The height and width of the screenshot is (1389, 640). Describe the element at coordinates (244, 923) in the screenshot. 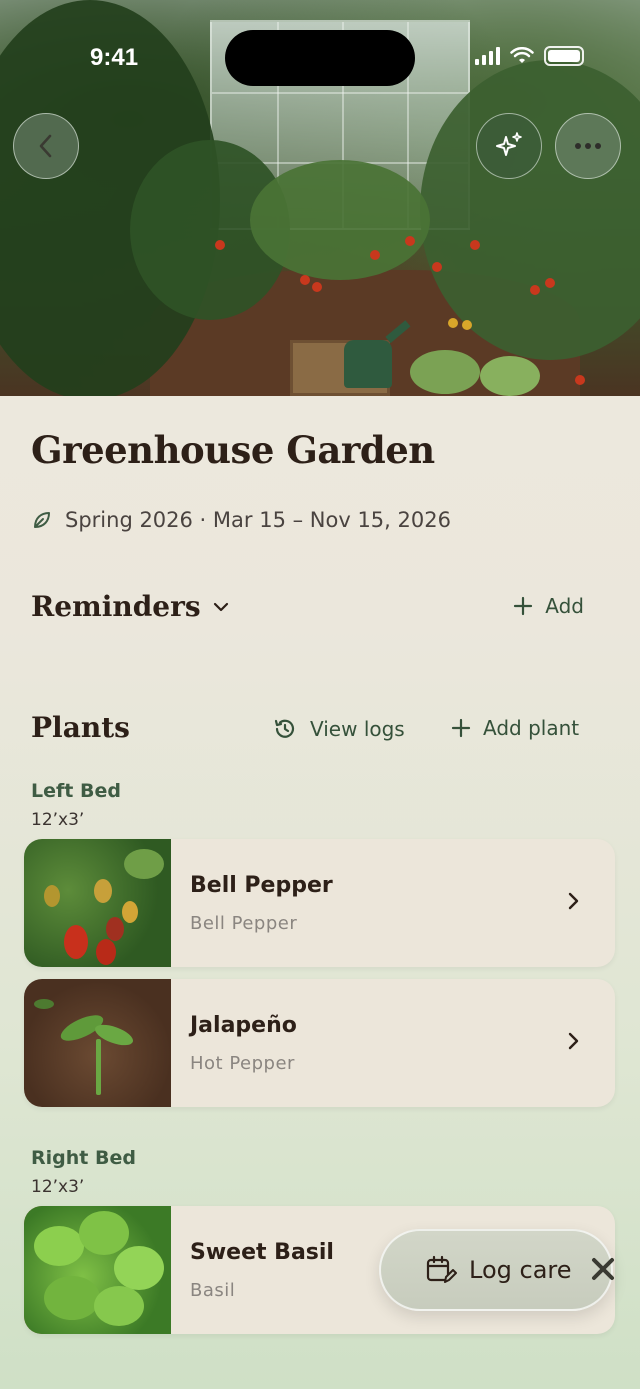

I see `plant-type: Bell Pepper` at that location.